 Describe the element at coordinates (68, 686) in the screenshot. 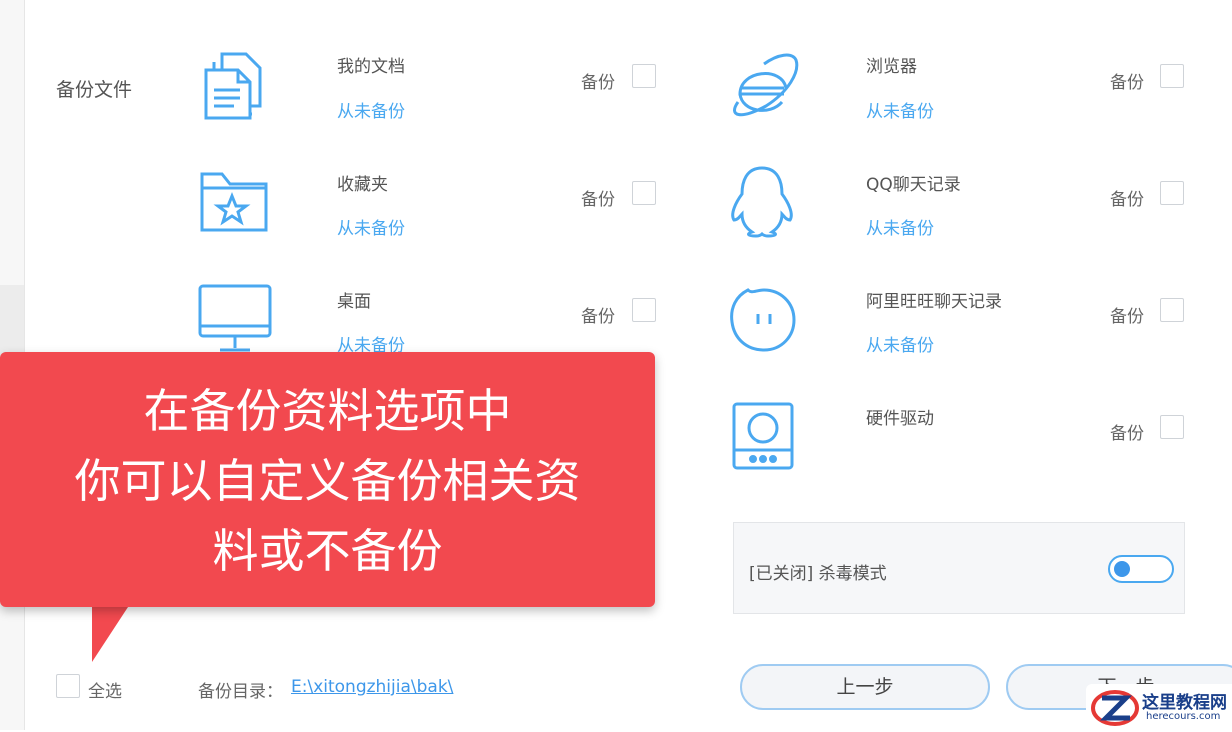

I see `select-all-checkbox` at that location.